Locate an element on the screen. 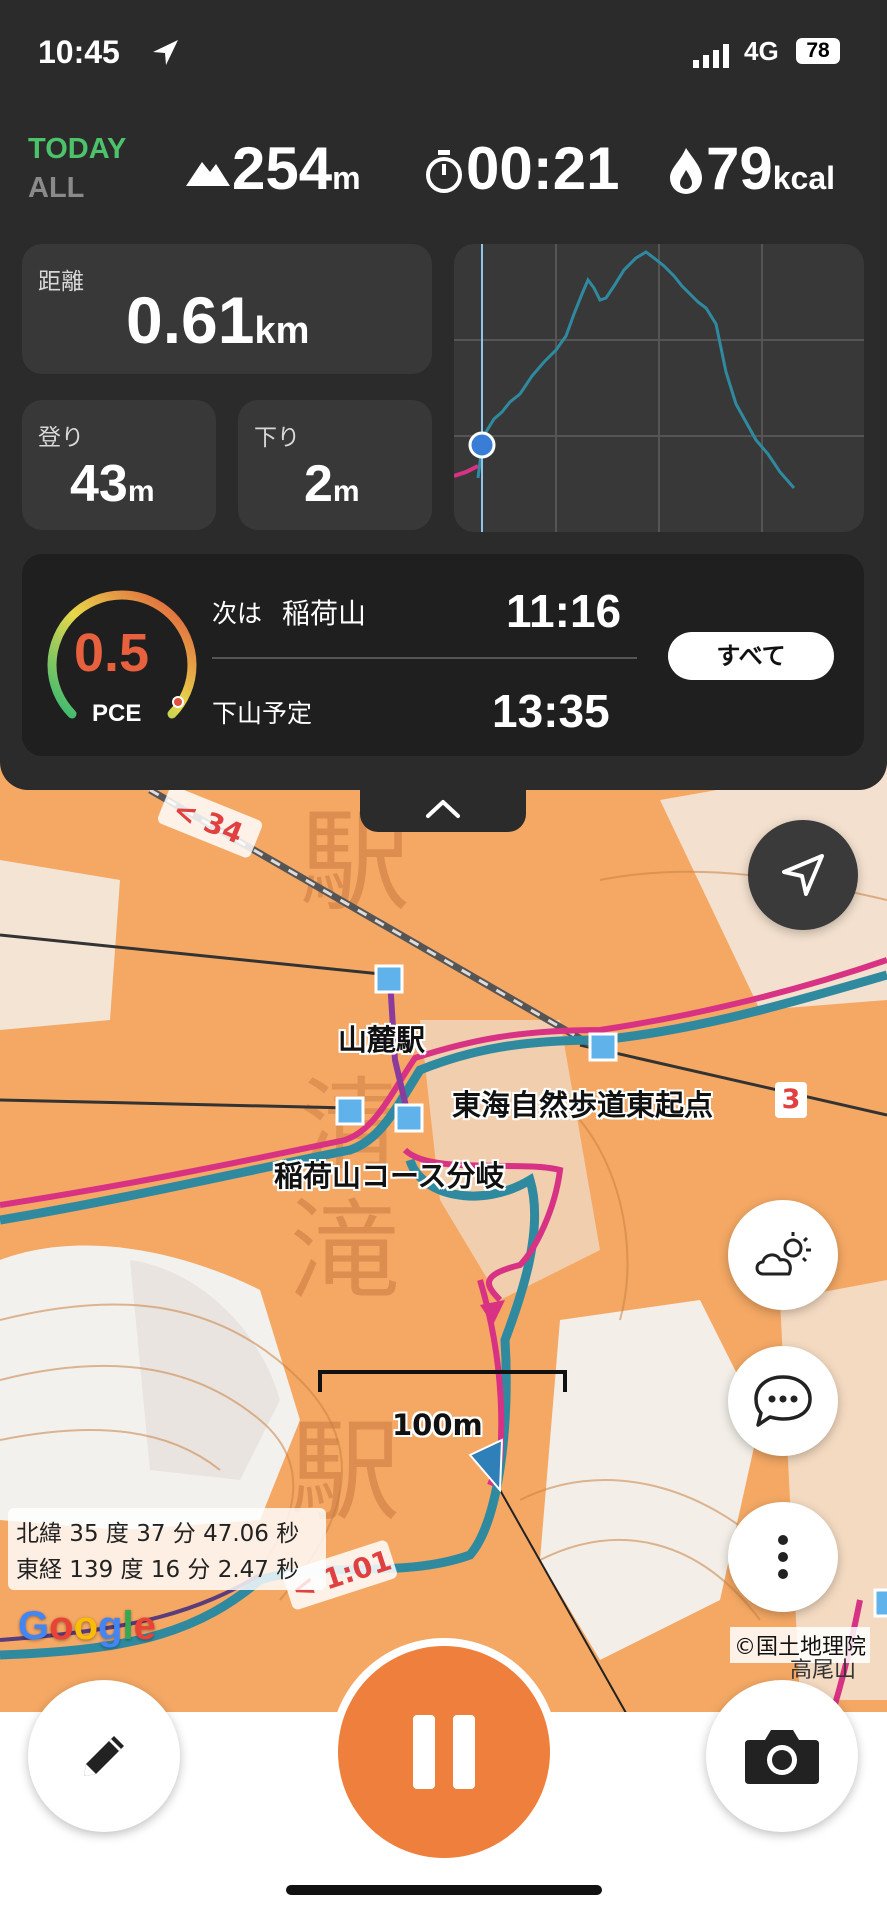 The height and width of the screenshot is (1920, 887). next-place: 稲荷山 is located at coordinates (324, 613).